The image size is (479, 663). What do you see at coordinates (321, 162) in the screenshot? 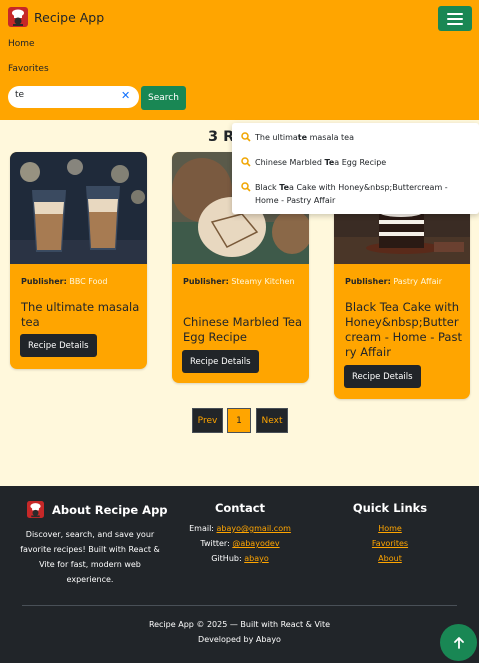
I see `suggestion-text: Chinese Marbled Tea Egg Recipe` at bounding box center [321, 162].